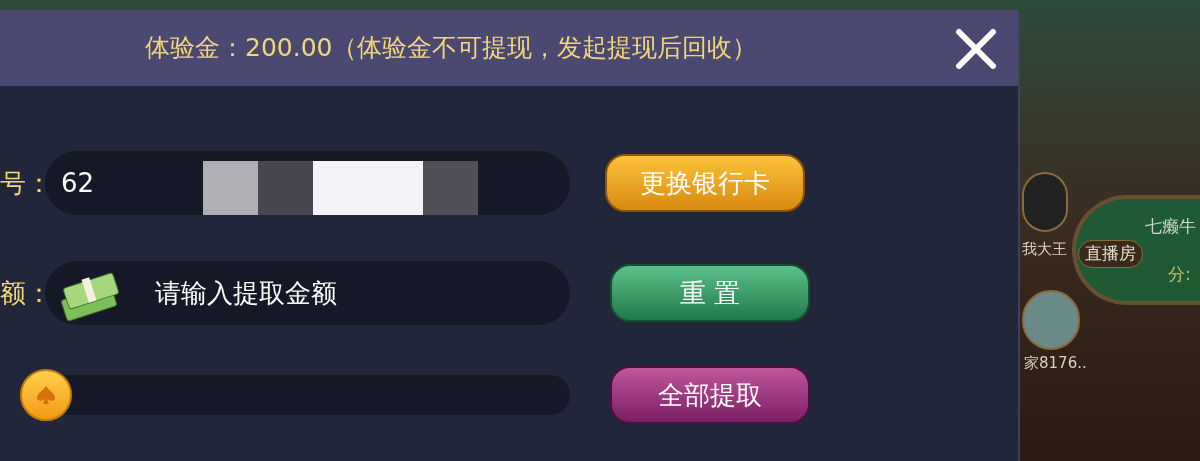  I want to click on amount-slider, so click(295, 395).